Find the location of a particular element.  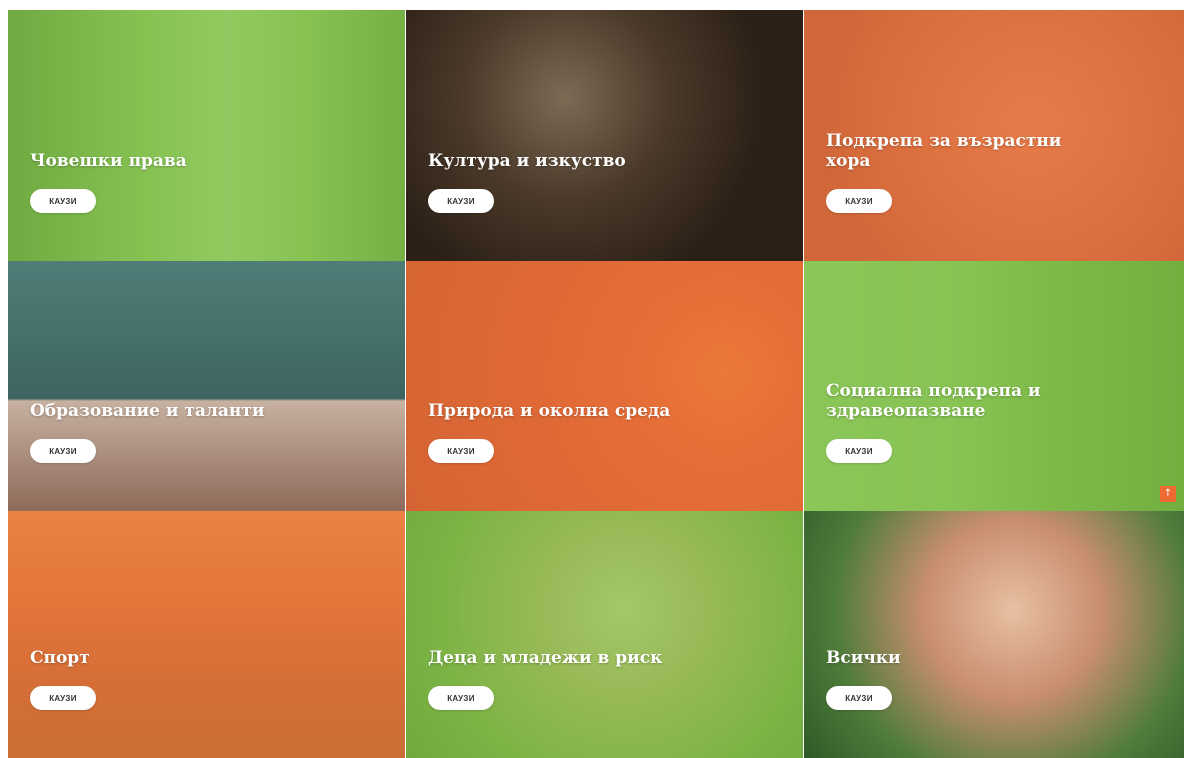

tile-culture-art: Култура и изкуство КАУЗИ is located at coordinates (604, 135).